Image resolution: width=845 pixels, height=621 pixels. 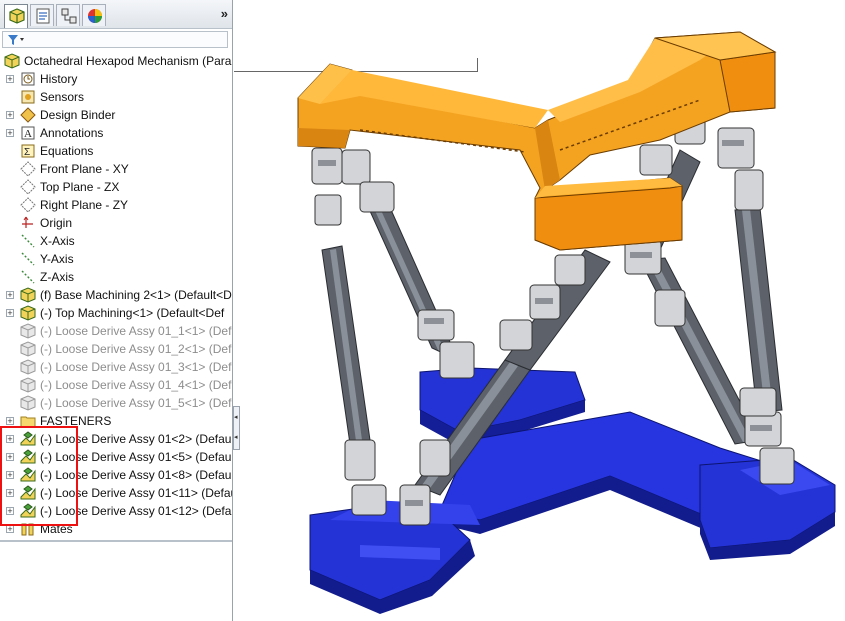 What do you see at coordinates (136, 349) in the screenshot?
I see `tree-item-label: (-) Loose Derive Assy 01_2<1> (Def` at bounding box center [136, 349].